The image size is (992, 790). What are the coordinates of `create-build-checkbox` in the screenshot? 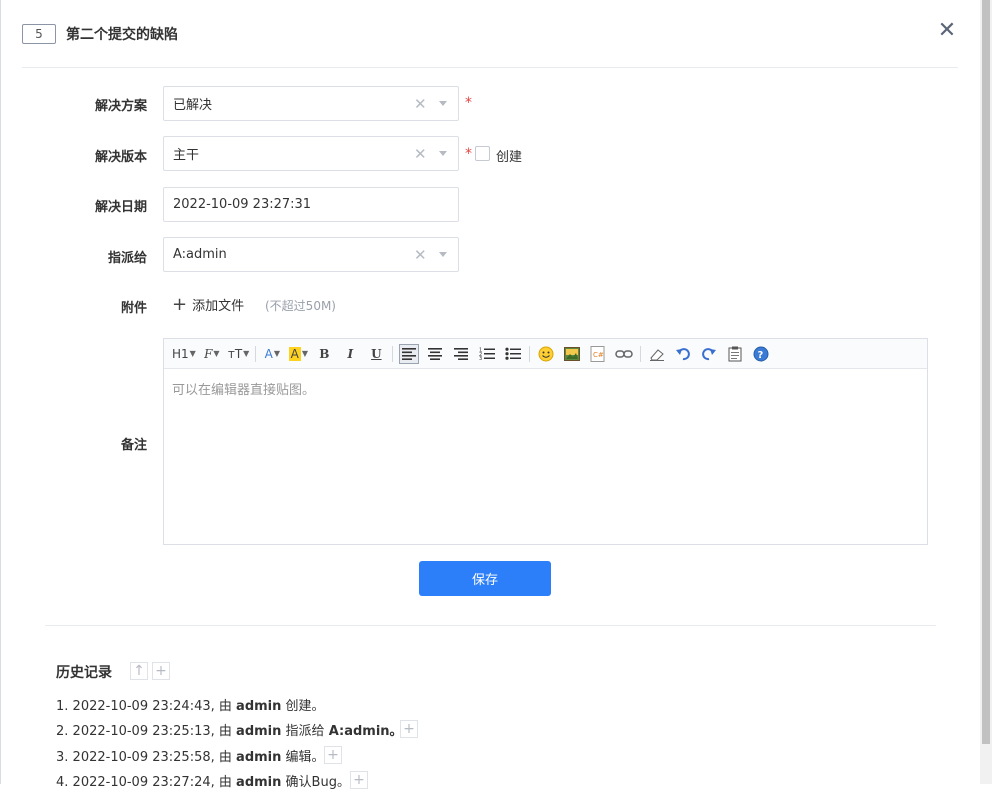 It's located at (482, 153).